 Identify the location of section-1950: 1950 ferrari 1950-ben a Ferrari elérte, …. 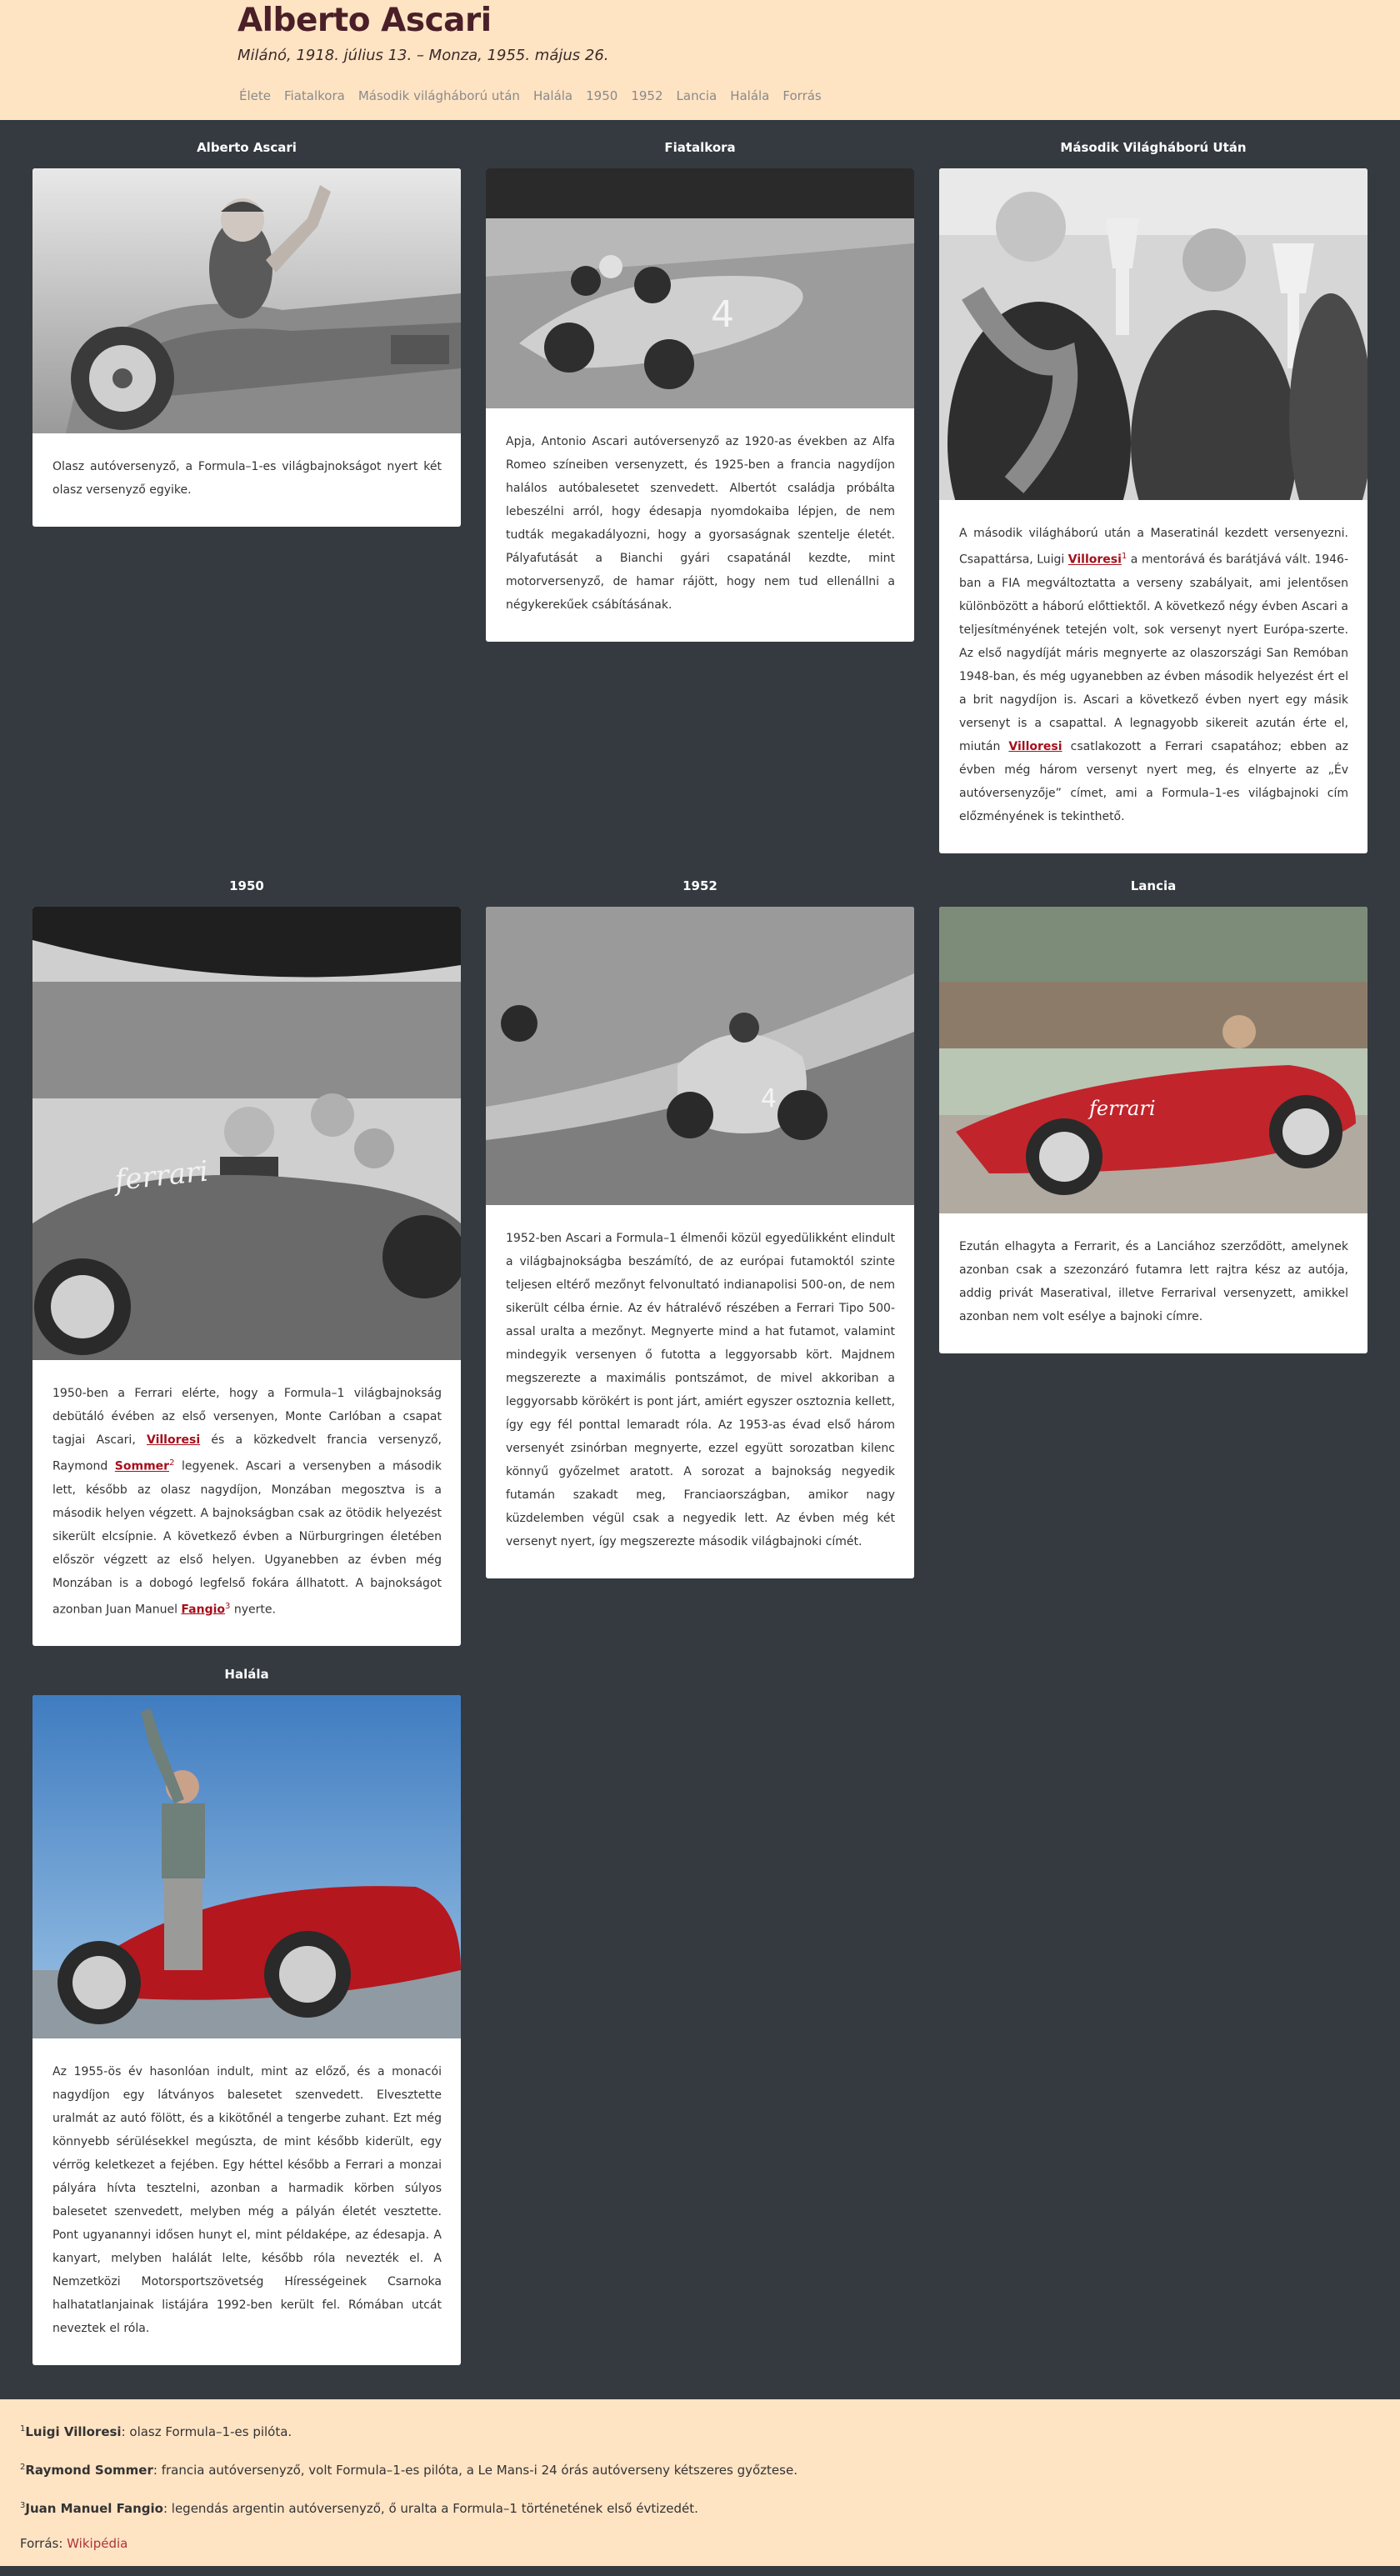
(247, 1252).